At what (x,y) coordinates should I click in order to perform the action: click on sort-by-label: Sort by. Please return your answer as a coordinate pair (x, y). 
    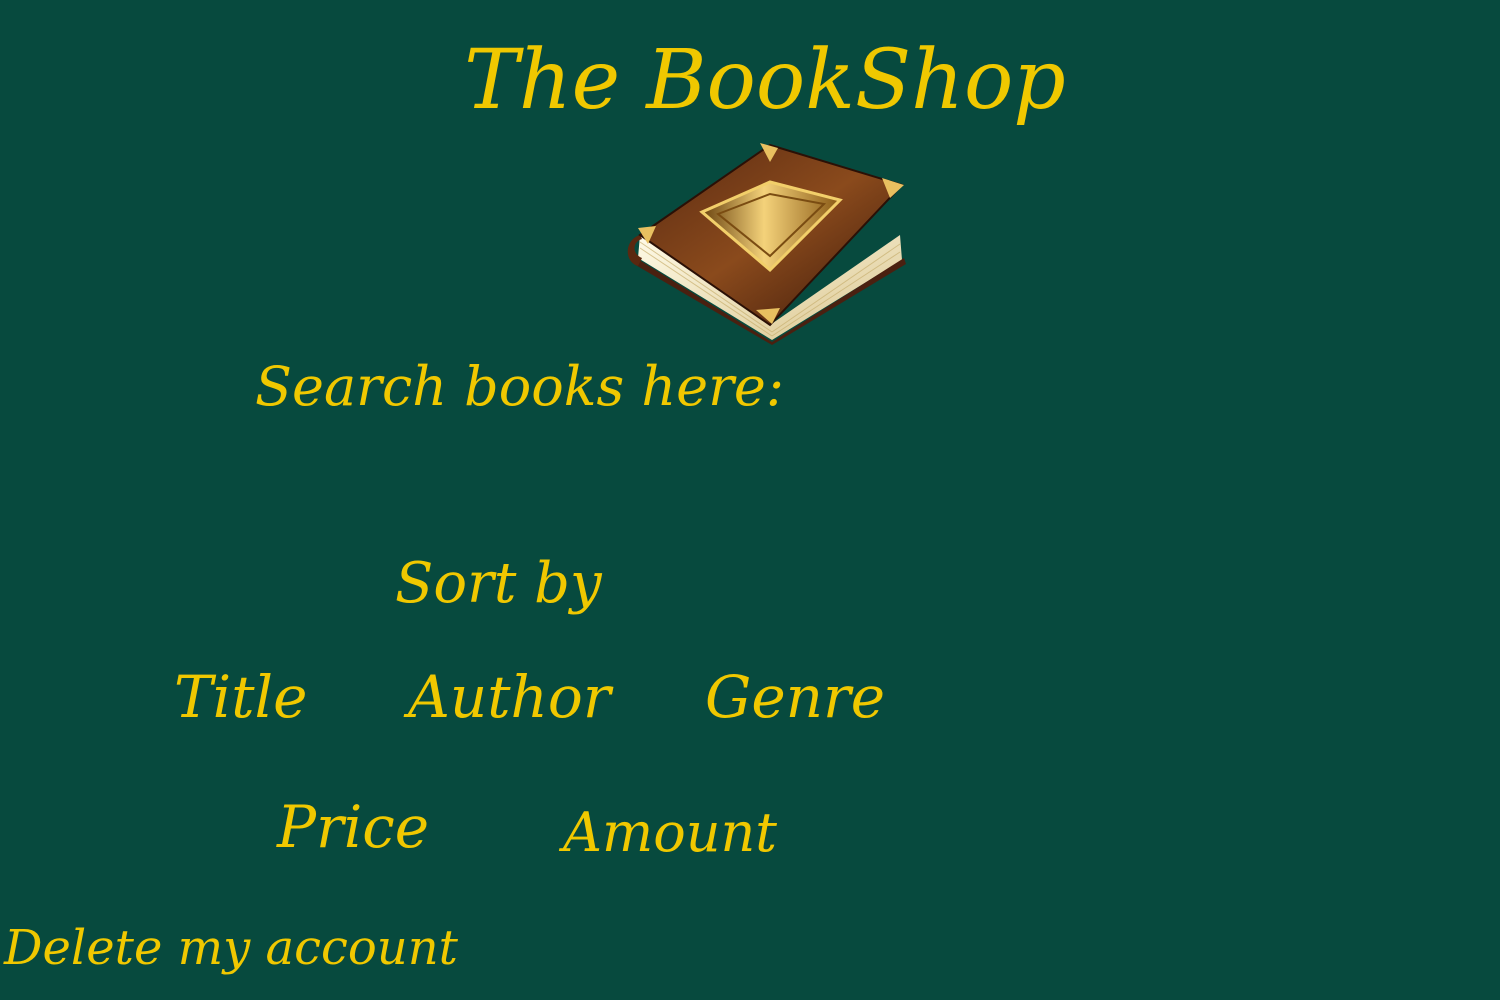
    Looking at the image, I should click on (498, 583).